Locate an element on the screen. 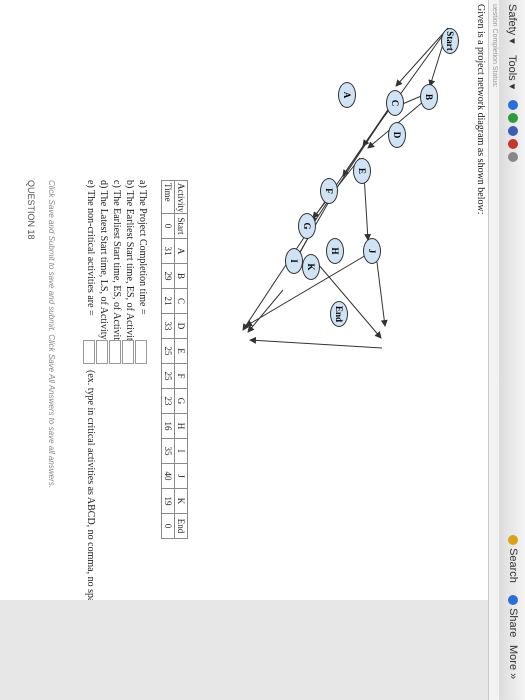 This screenshot has height=700, width=525. gear-icon is located at coordinates (512, 157).